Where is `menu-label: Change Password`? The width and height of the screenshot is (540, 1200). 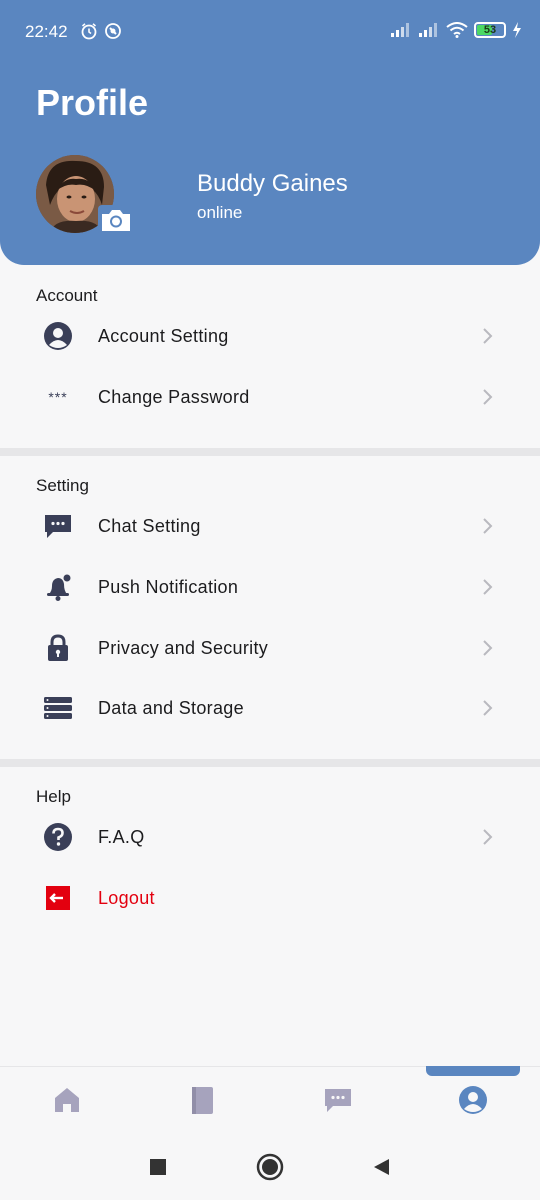 menu-label: Change Password is located at coordinates (174, 396).